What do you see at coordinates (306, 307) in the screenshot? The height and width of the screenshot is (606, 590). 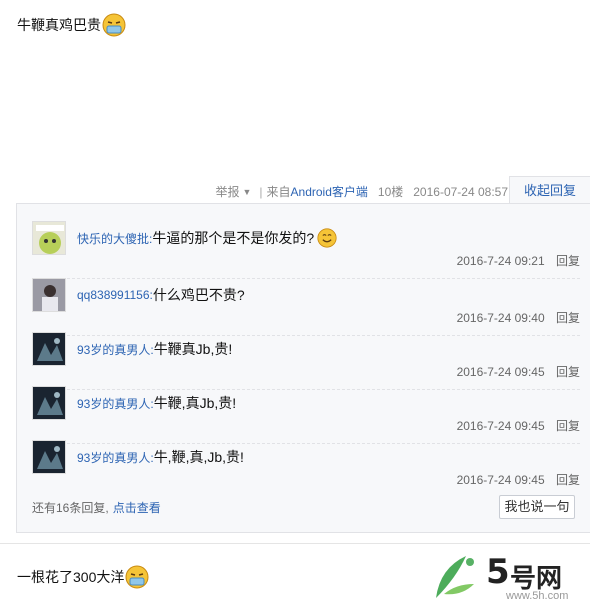 I see `reply-item: qq838991156: 什么鸡巴不贵? 2016-7-24 09:40 回复` at bounding box center [306, 307].